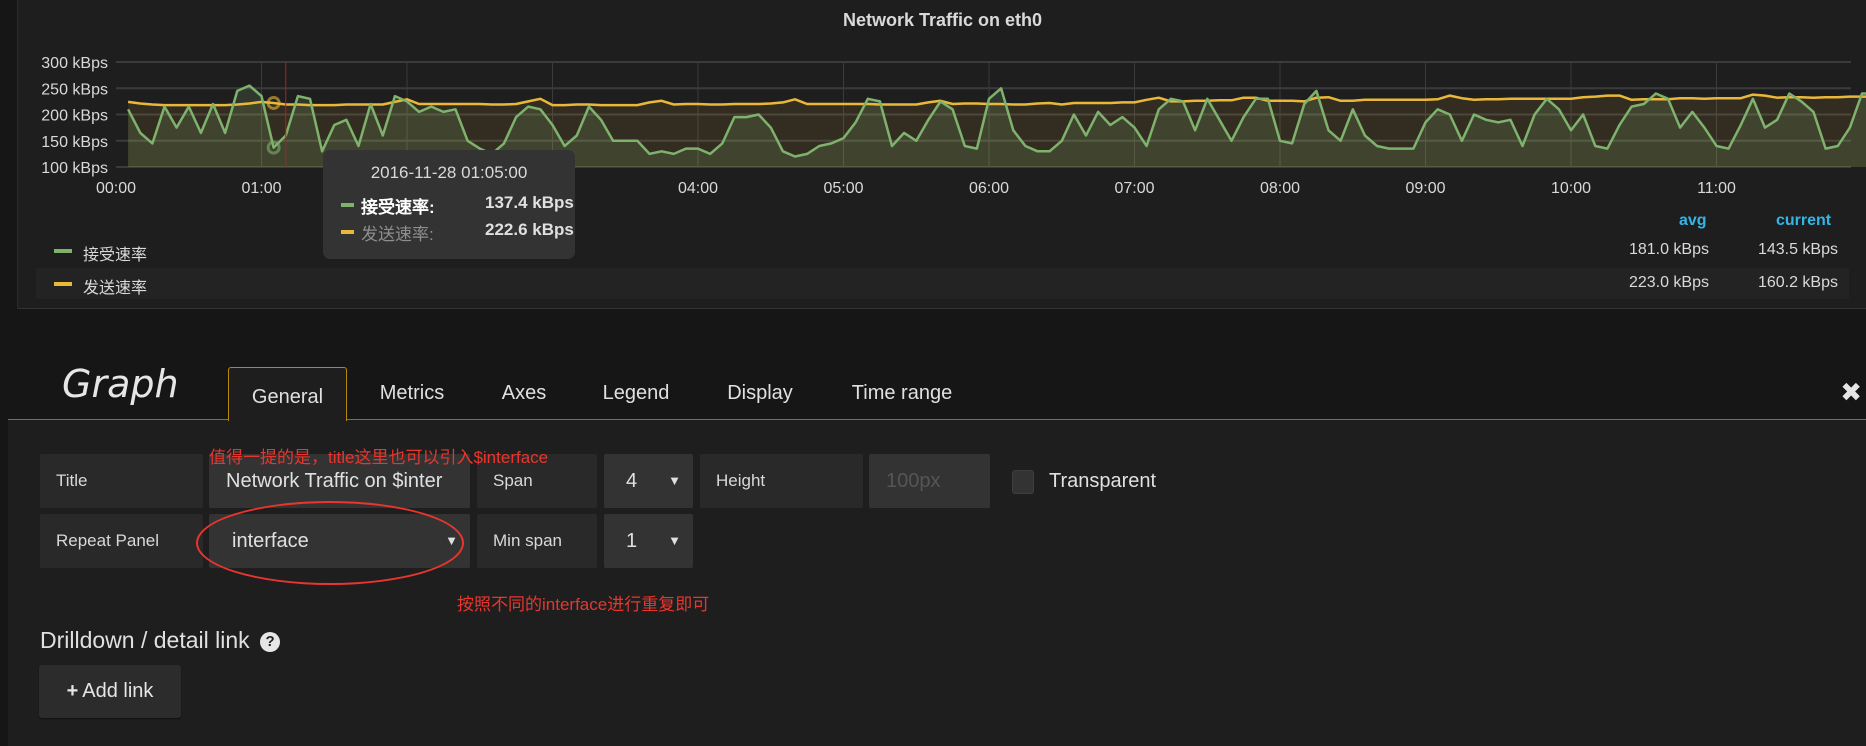  What do you see at coordinates (537, 541) in the screenshot?
I see `min-span-label: Min span` at bounding box center [537, 541].